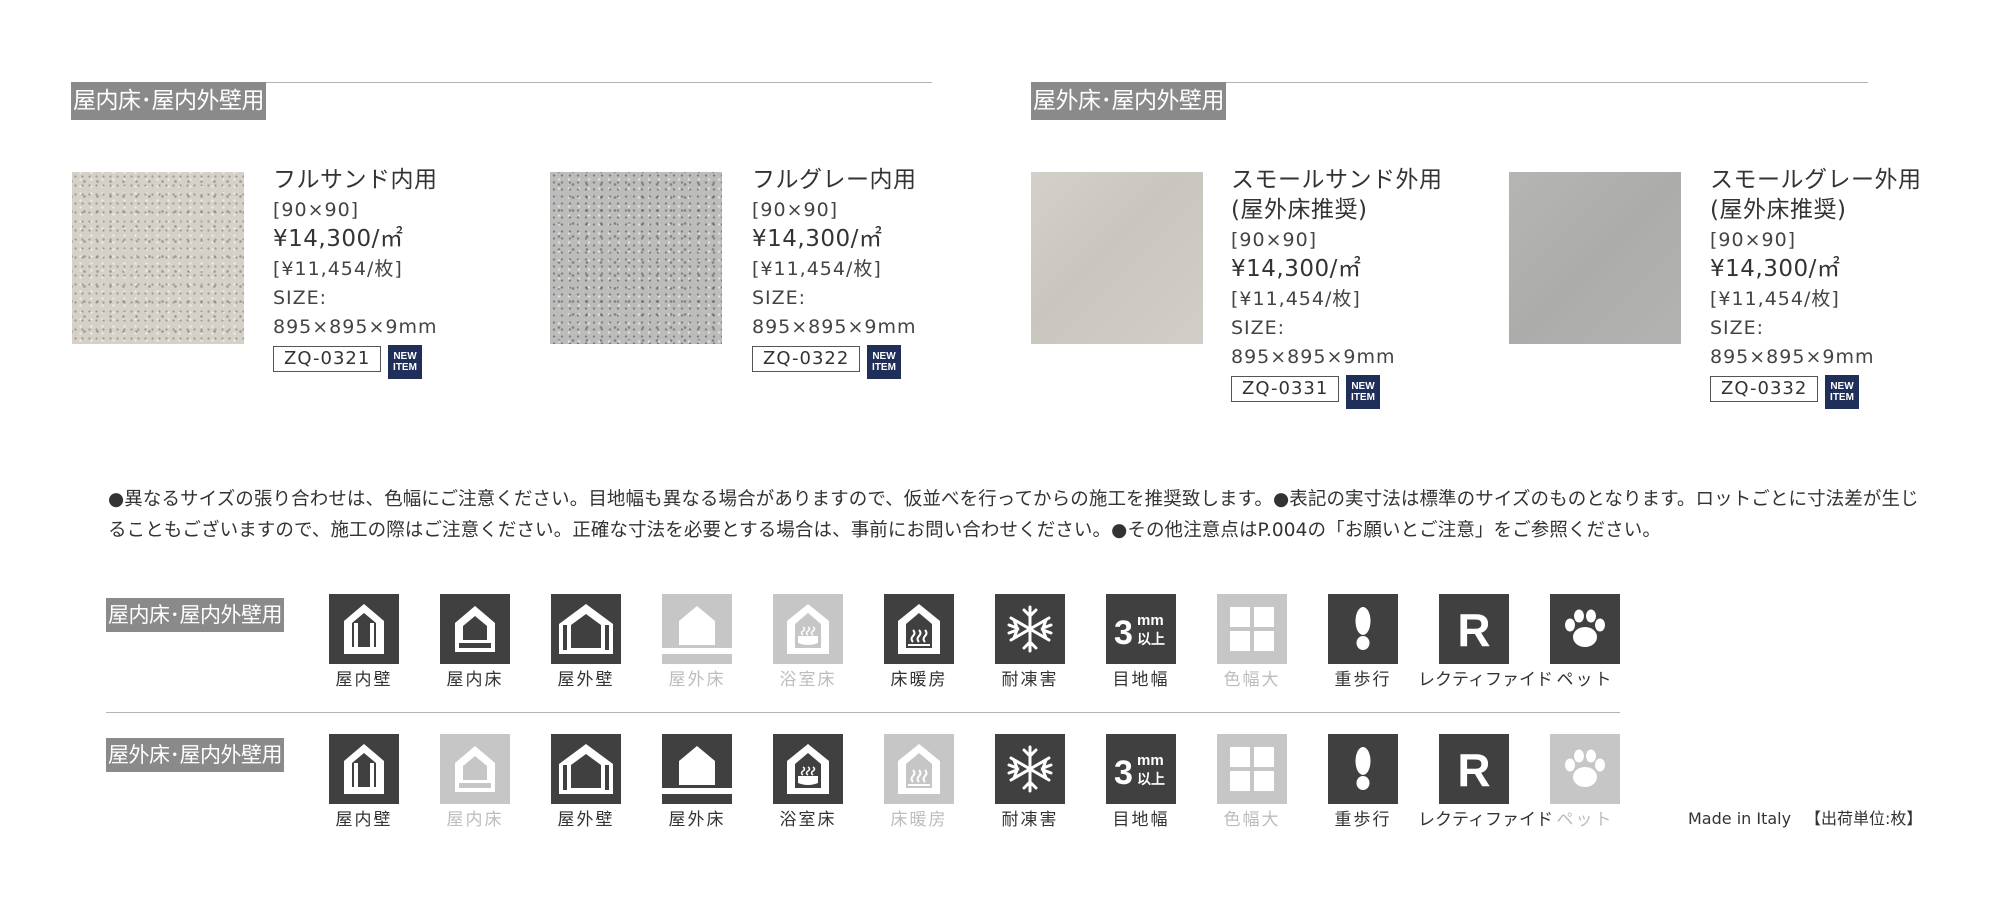 The width and height of the screenshot is (1999, 918). What do you see at coordinates (834, 180) in the screenshot?
I see `product-name: フルグレー内用` at bounding box center [834, 180].